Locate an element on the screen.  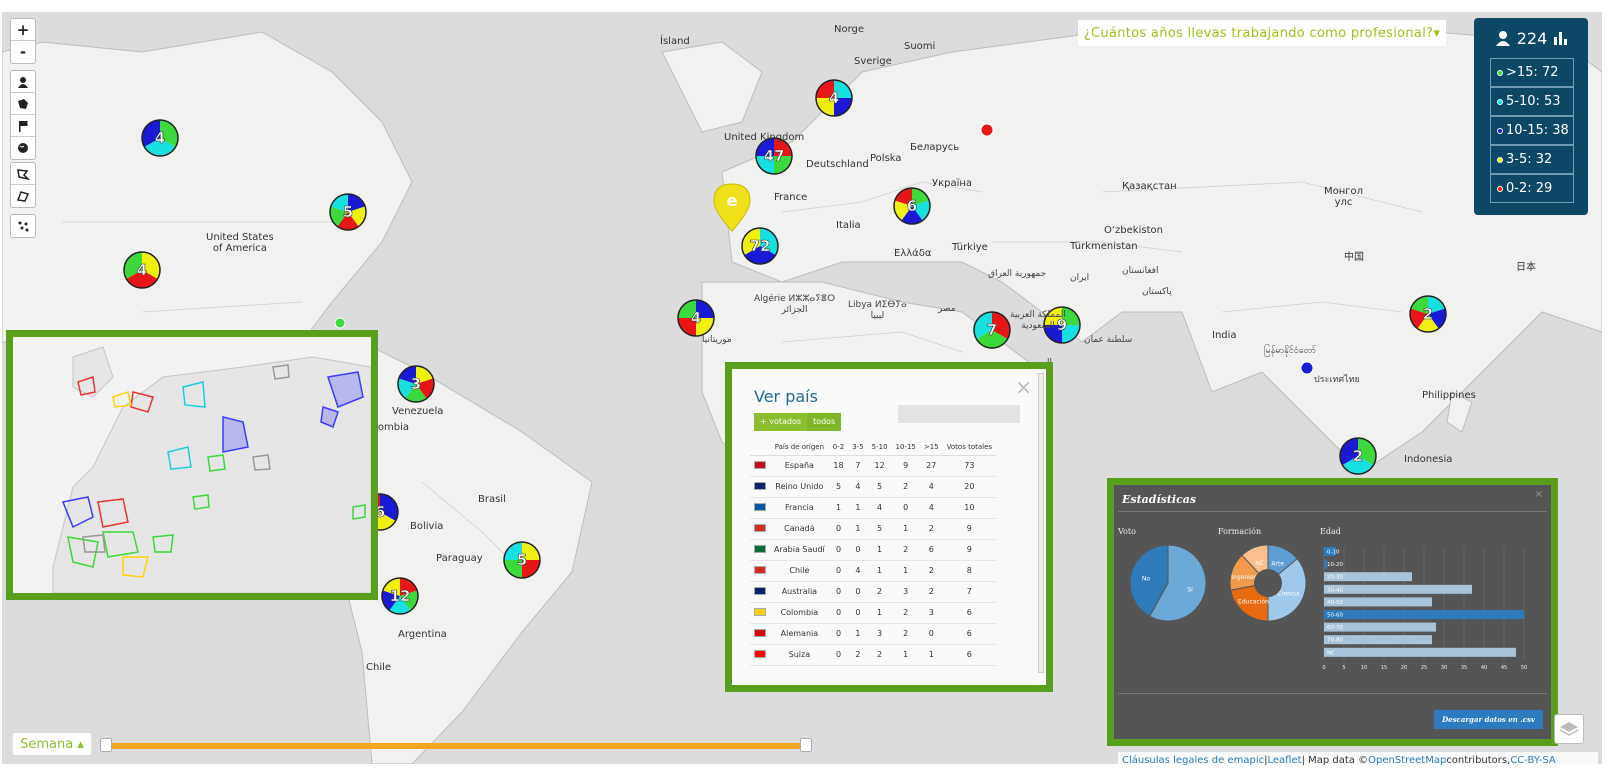
vote-cluster-marker: 12 is located at coordinates (400, 596).